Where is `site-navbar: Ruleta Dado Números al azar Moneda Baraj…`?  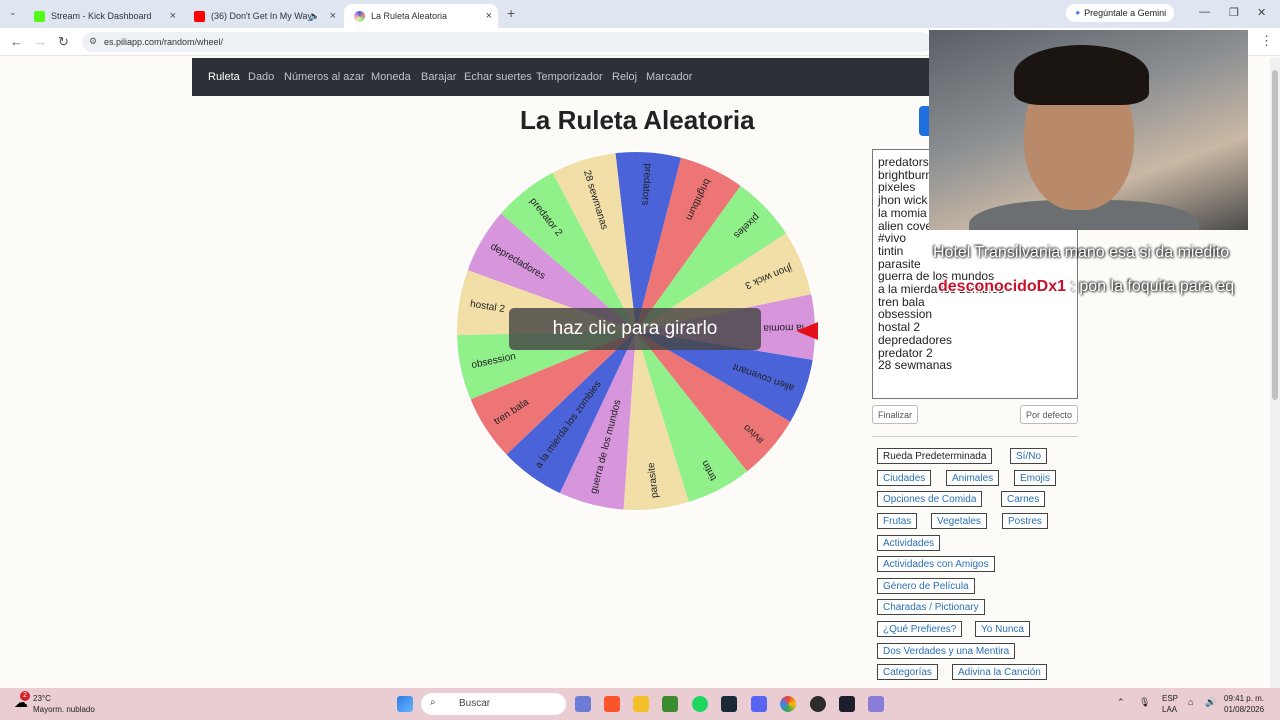 site-navbar: Ruleta Dado Números al azar Moneda Baraj… is located at coordinates (560, 77).